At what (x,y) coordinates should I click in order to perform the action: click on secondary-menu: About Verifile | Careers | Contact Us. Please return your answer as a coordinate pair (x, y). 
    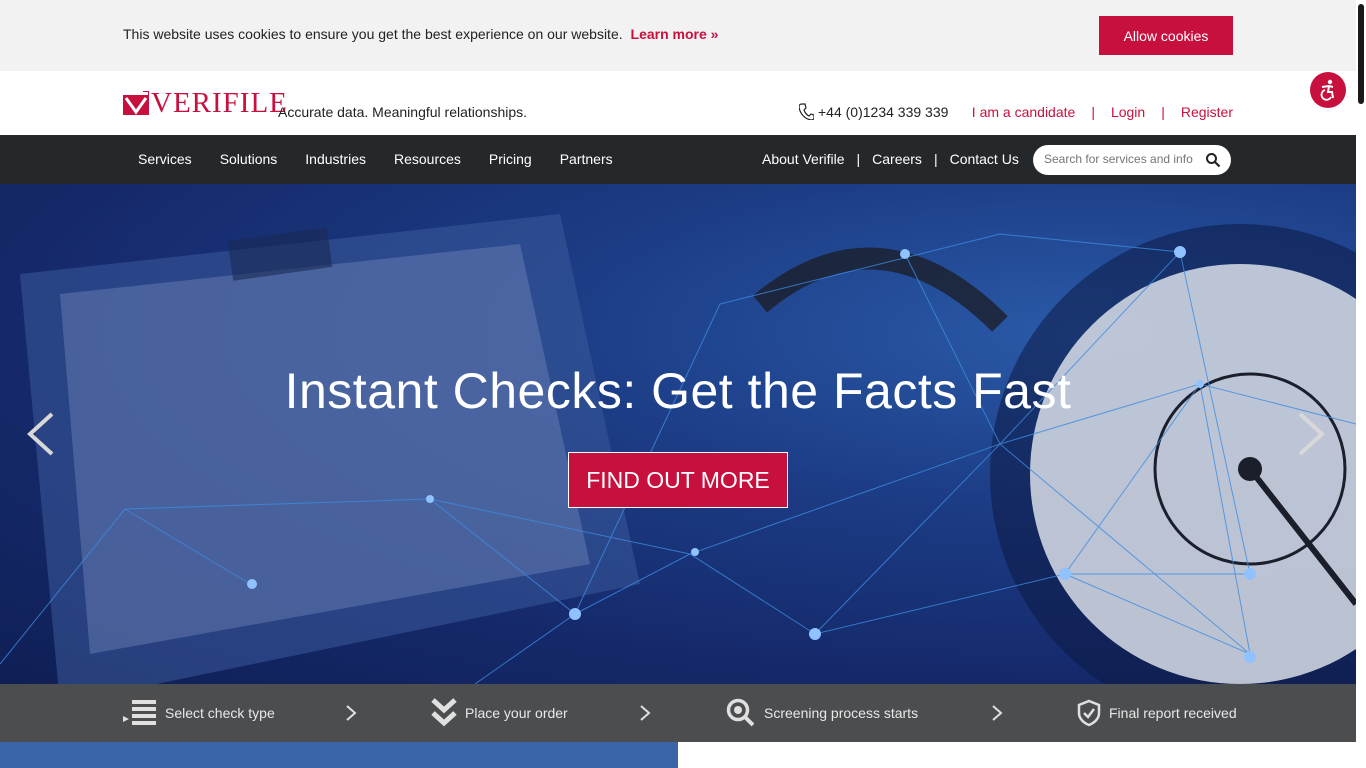
    Looking at the image, I should click on (890, 159).